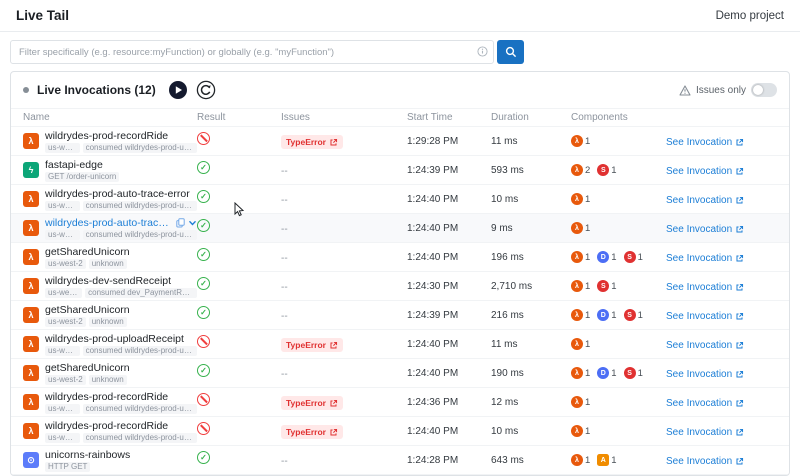 The width and height of the screenshot is (800, 476). Describe the element at coordinates (764, 90) in the screenshot. I see `issues-only-toggle` at that location.